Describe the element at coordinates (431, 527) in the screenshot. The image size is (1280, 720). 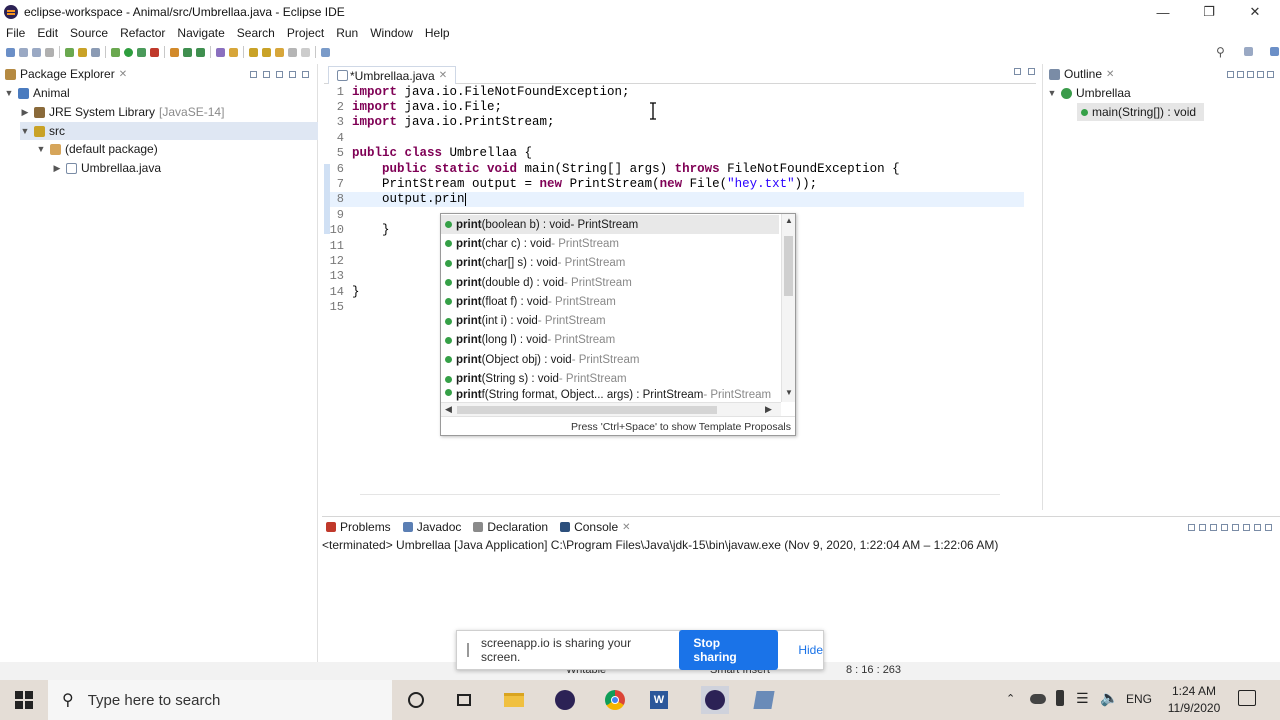
I see `tab-javadoc: Javadoc` at that location.